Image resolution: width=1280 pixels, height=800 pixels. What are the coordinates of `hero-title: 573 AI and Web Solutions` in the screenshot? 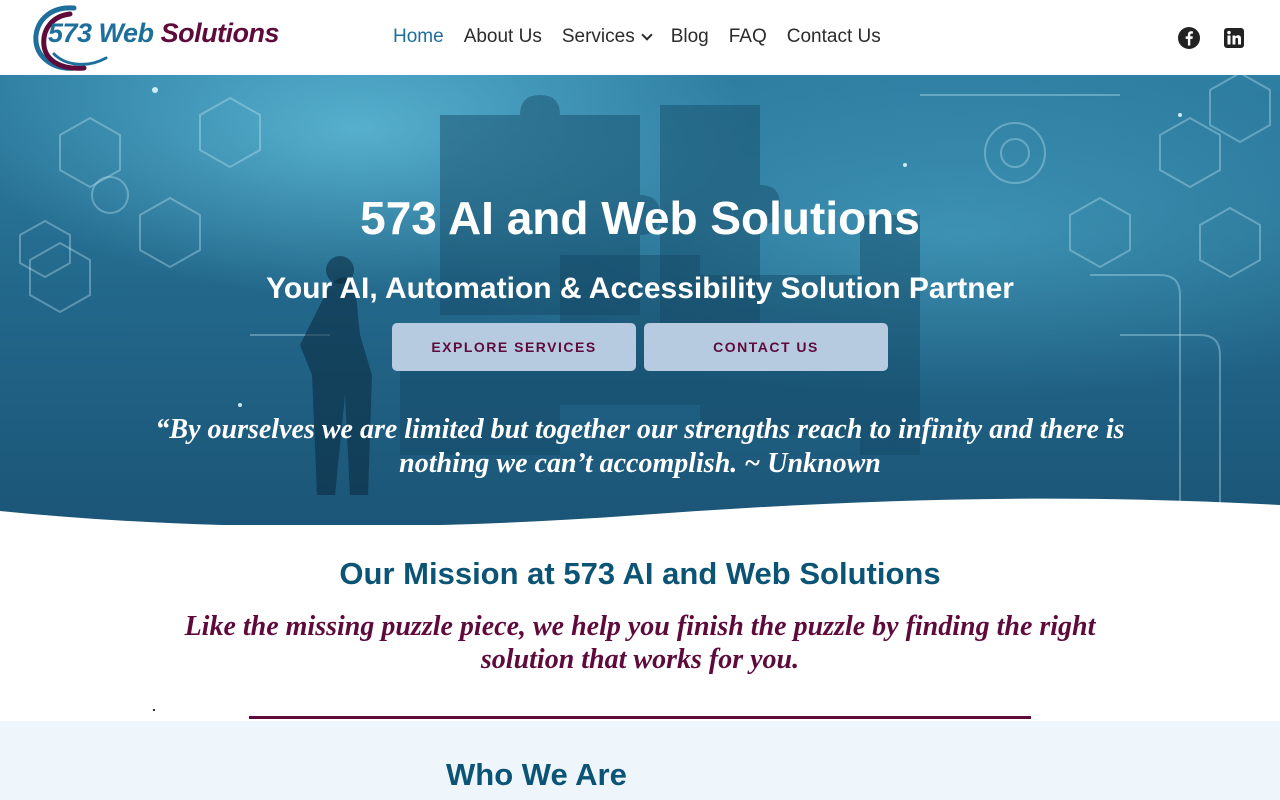 It's located at (640, 218).